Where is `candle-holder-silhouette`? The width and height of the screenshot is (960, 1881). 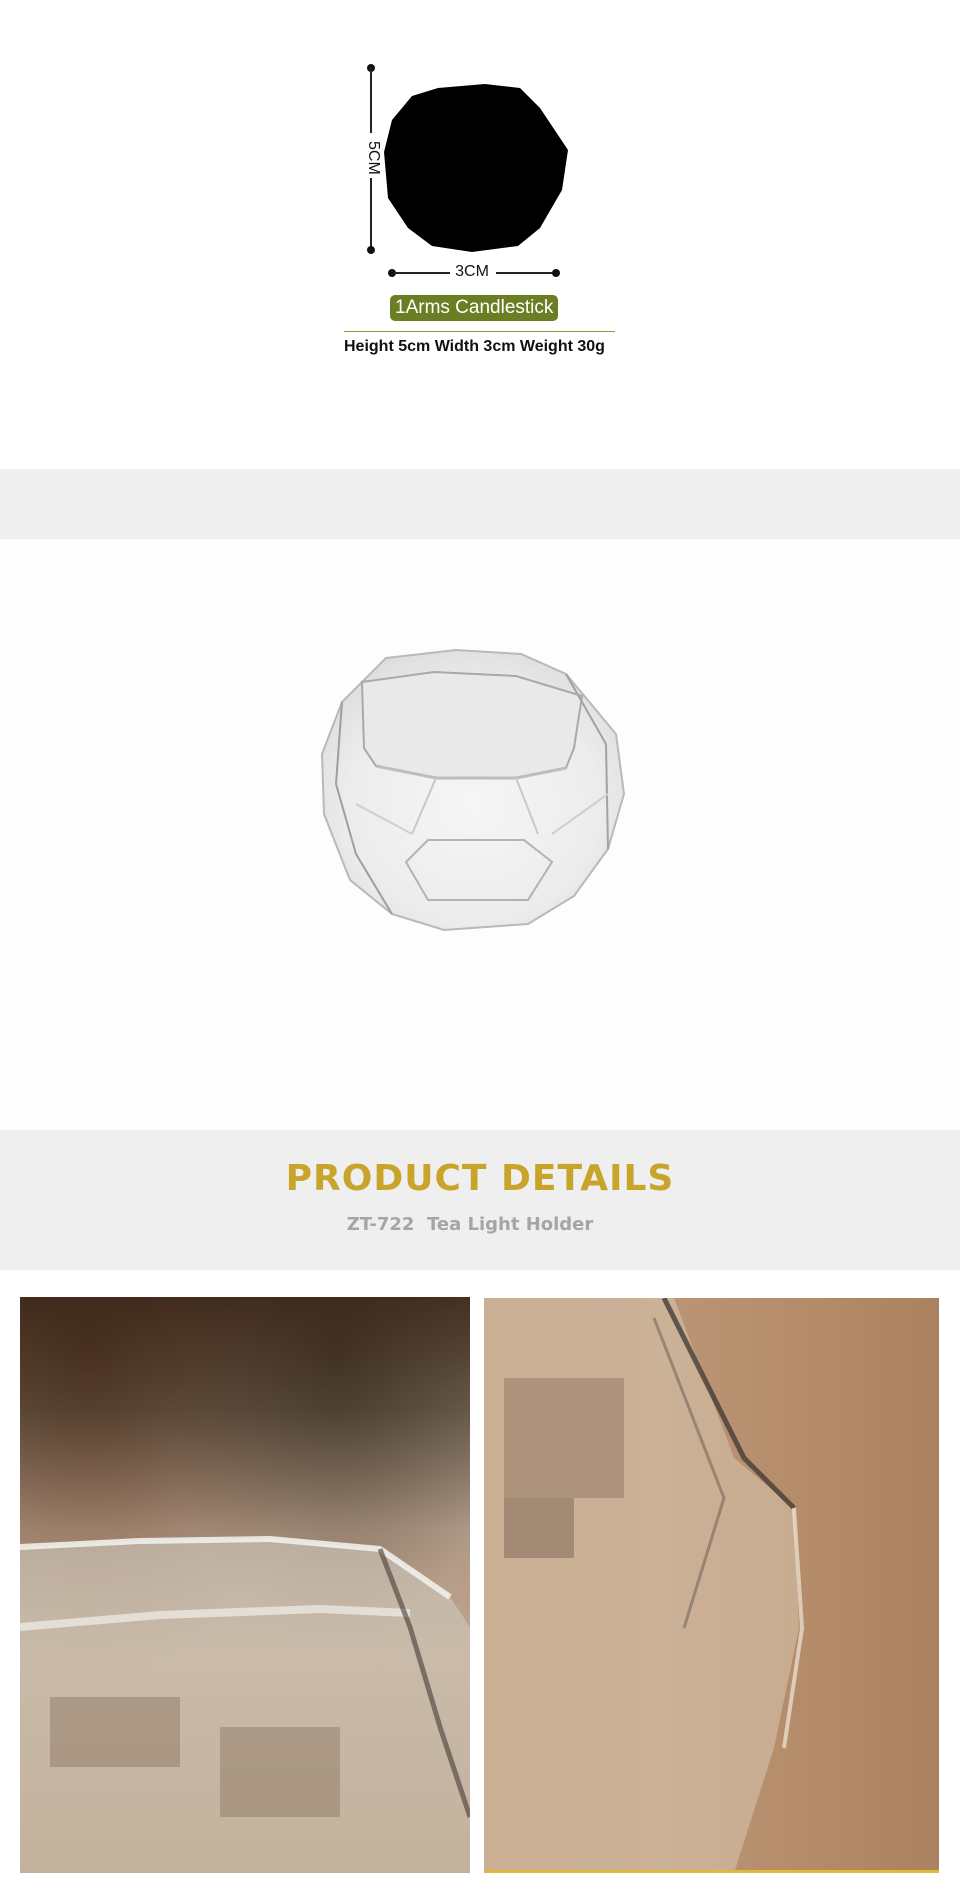 candle-holder-silhouette is located at coordinates (476, 168).